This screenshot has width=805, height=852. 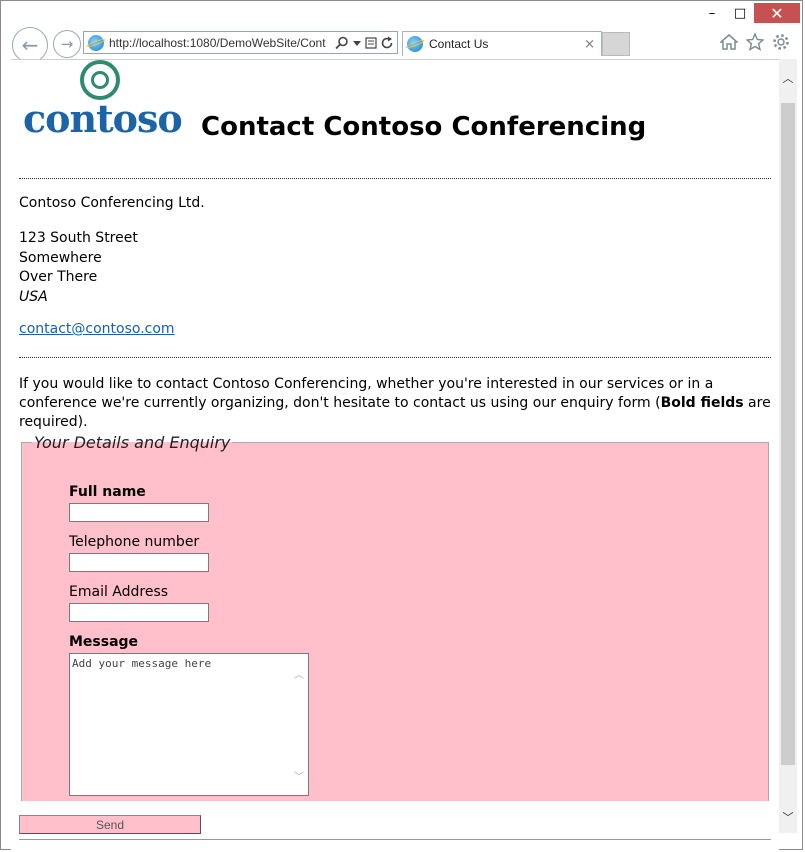 I want to click on tab-close-icon: ×, so click(x=589, y=44).